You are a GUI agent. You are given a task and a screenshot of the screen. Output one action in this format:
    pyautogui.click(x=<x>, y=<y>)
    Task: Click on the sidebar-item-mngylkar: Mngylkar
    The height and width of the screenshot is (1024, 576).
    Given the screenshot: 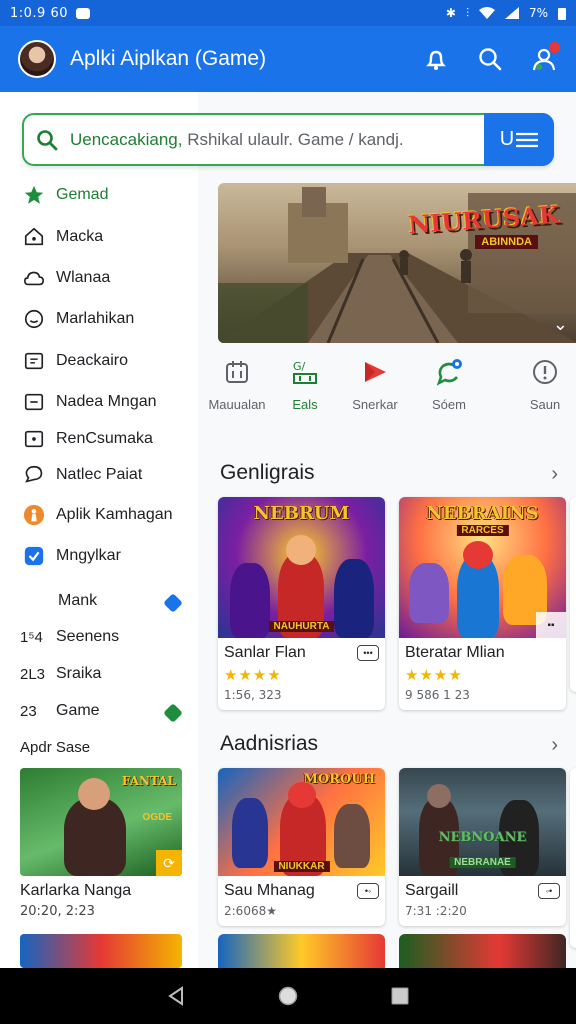 What is the action you would take?
    pyautogui.click(x=71, y=556)
    